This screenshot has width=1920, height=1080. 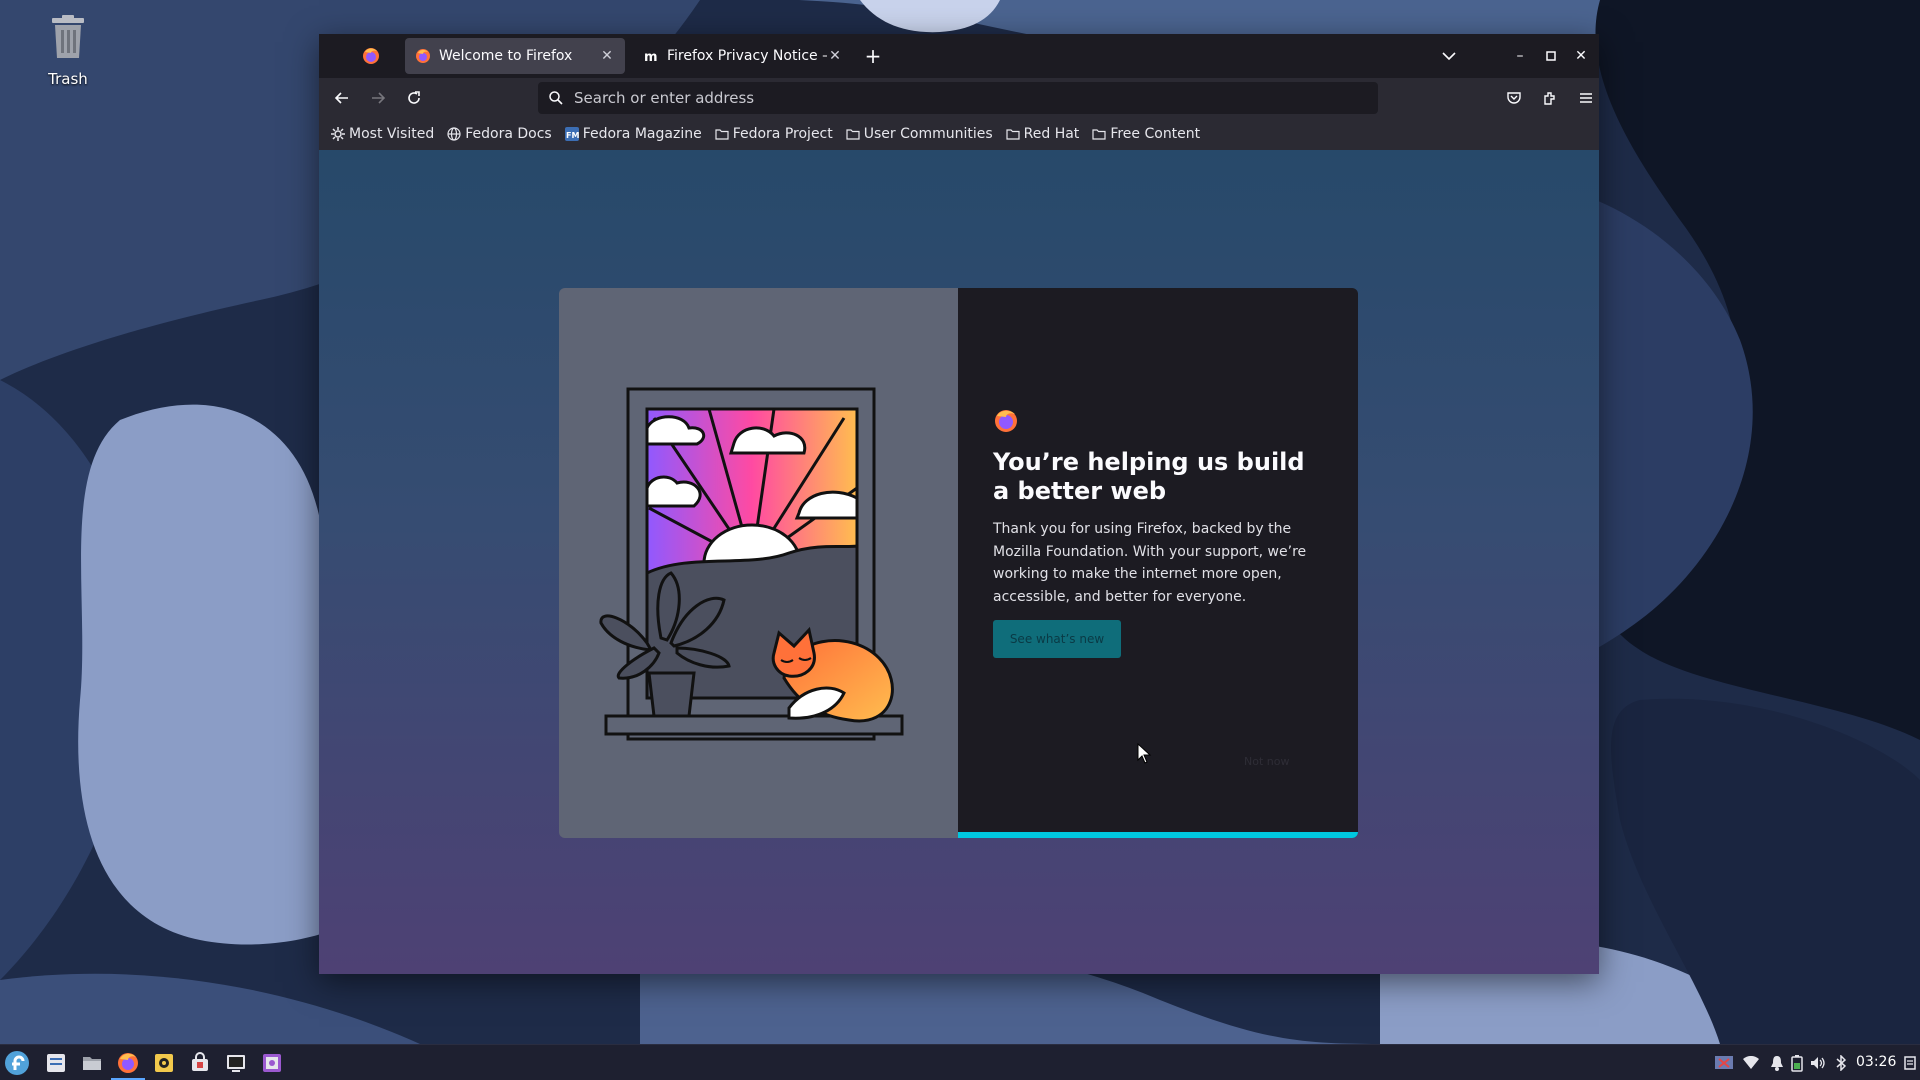 What do you see at coordinates (392, 134) in the screenshot?
I see `bookmark-label: Most Visited` at bounding box center [392, 134].